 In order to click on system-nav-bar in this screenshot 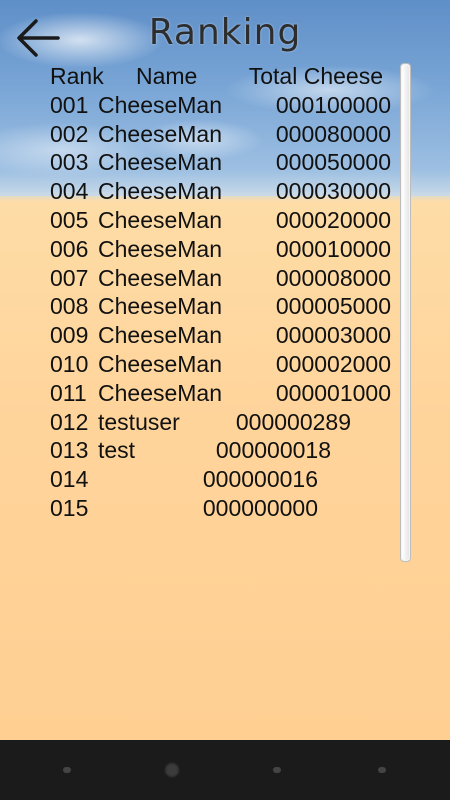, I will do `click(225, 770)`.